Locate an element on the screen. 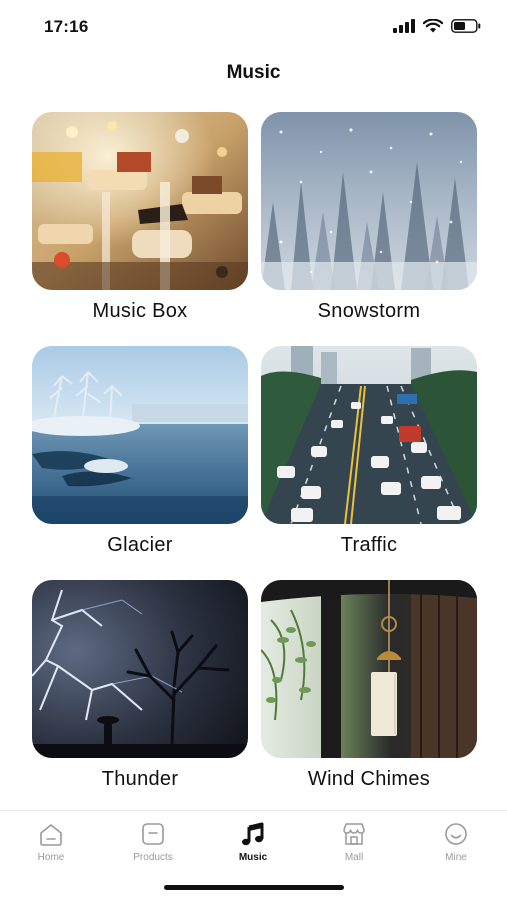  sound-card-traffic: Traffic is located at coordinates (369, 463).